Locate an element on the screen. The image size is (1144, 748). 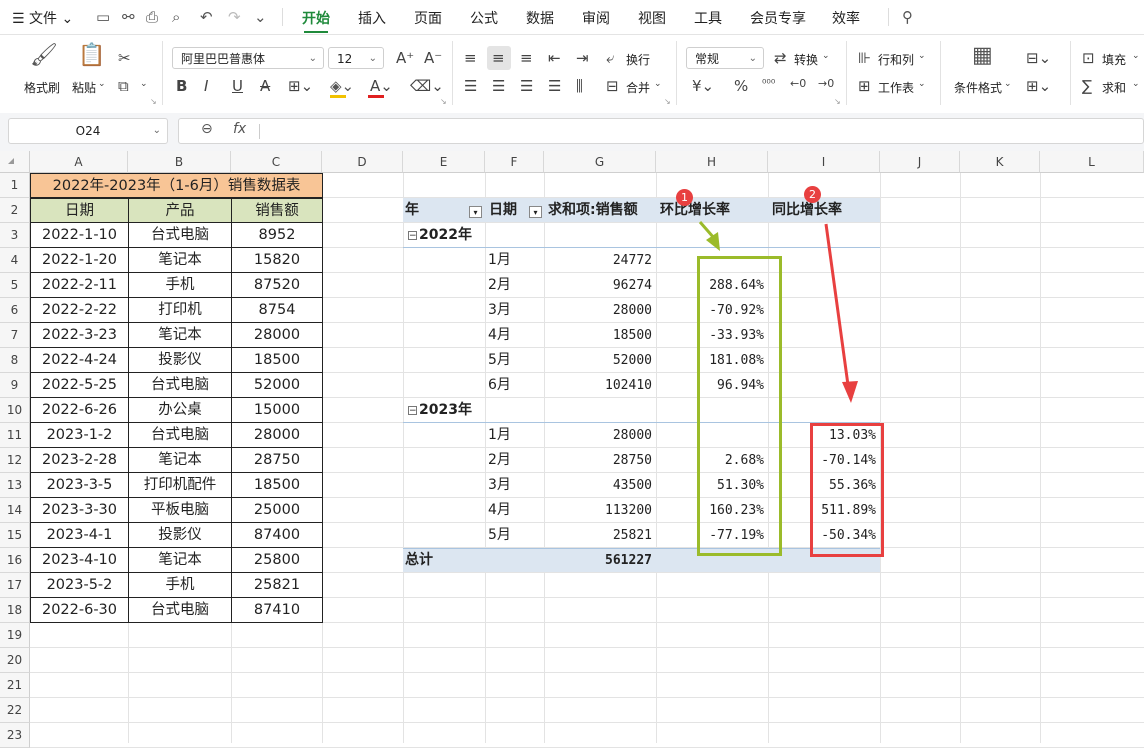
annotation-badge-1: 1 is located at coordinates (684, 197).